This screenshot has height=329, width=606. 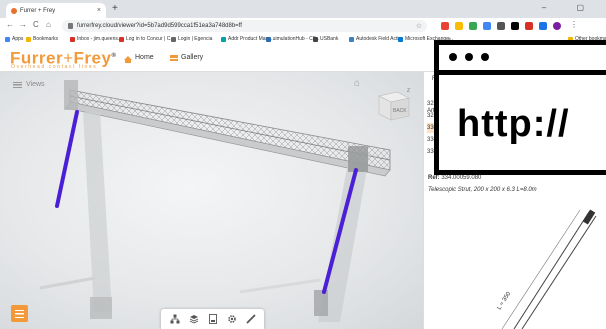 I want to click on bookmark-item: USBank, so click(x=325, y=39).